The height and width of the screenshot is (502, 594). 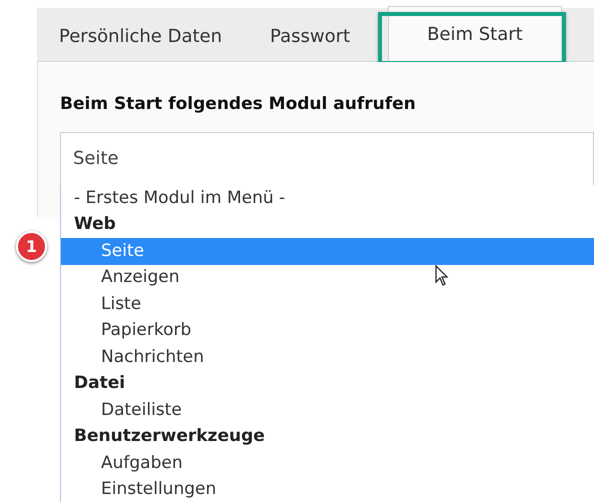 I want to click on dropdown-option: Dateiliste, so click(x=123, y=410).